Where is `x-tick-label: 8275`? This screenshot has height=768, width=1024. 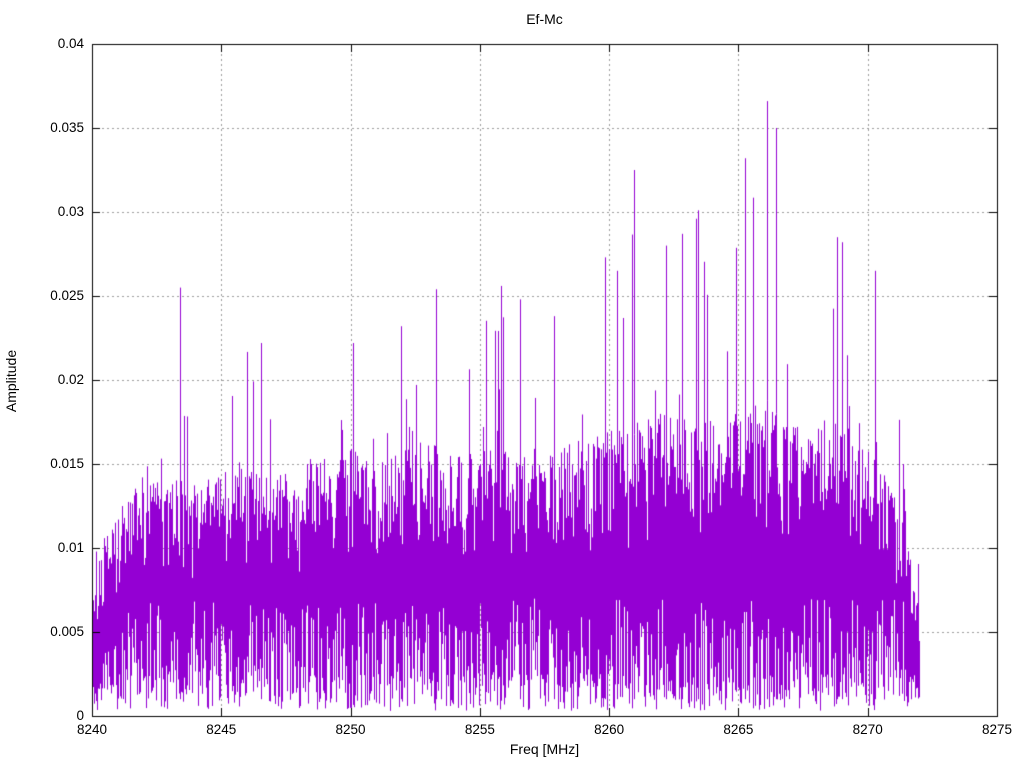
x-tick-label: 8275 is located at coordinates (997, 729).